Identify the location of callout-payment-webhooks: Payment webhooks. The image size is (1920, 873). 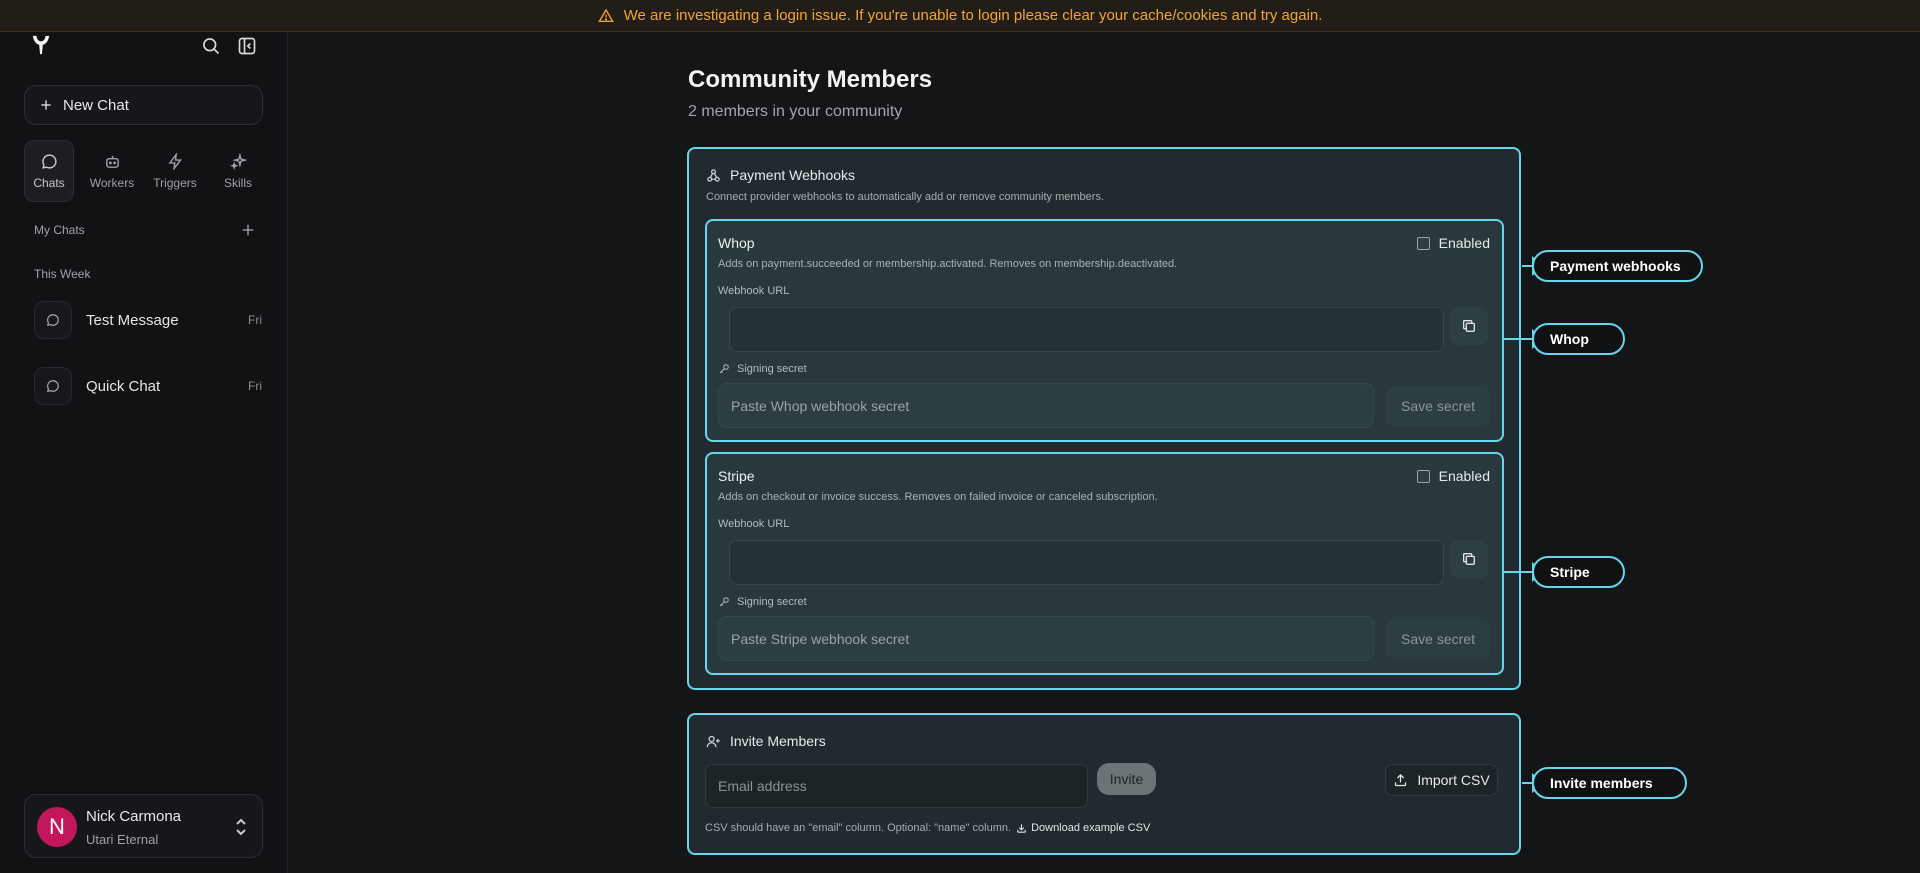
(1617, 266).